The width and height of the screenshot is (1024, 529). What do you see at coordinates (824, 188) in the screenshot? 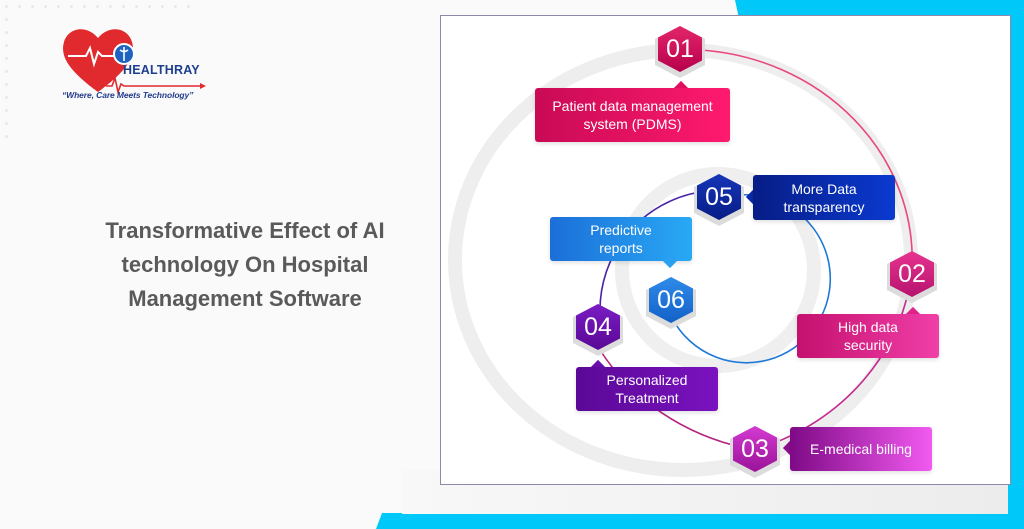
I see `step-05-label-line: More Data` at bounding box center [824, 188].